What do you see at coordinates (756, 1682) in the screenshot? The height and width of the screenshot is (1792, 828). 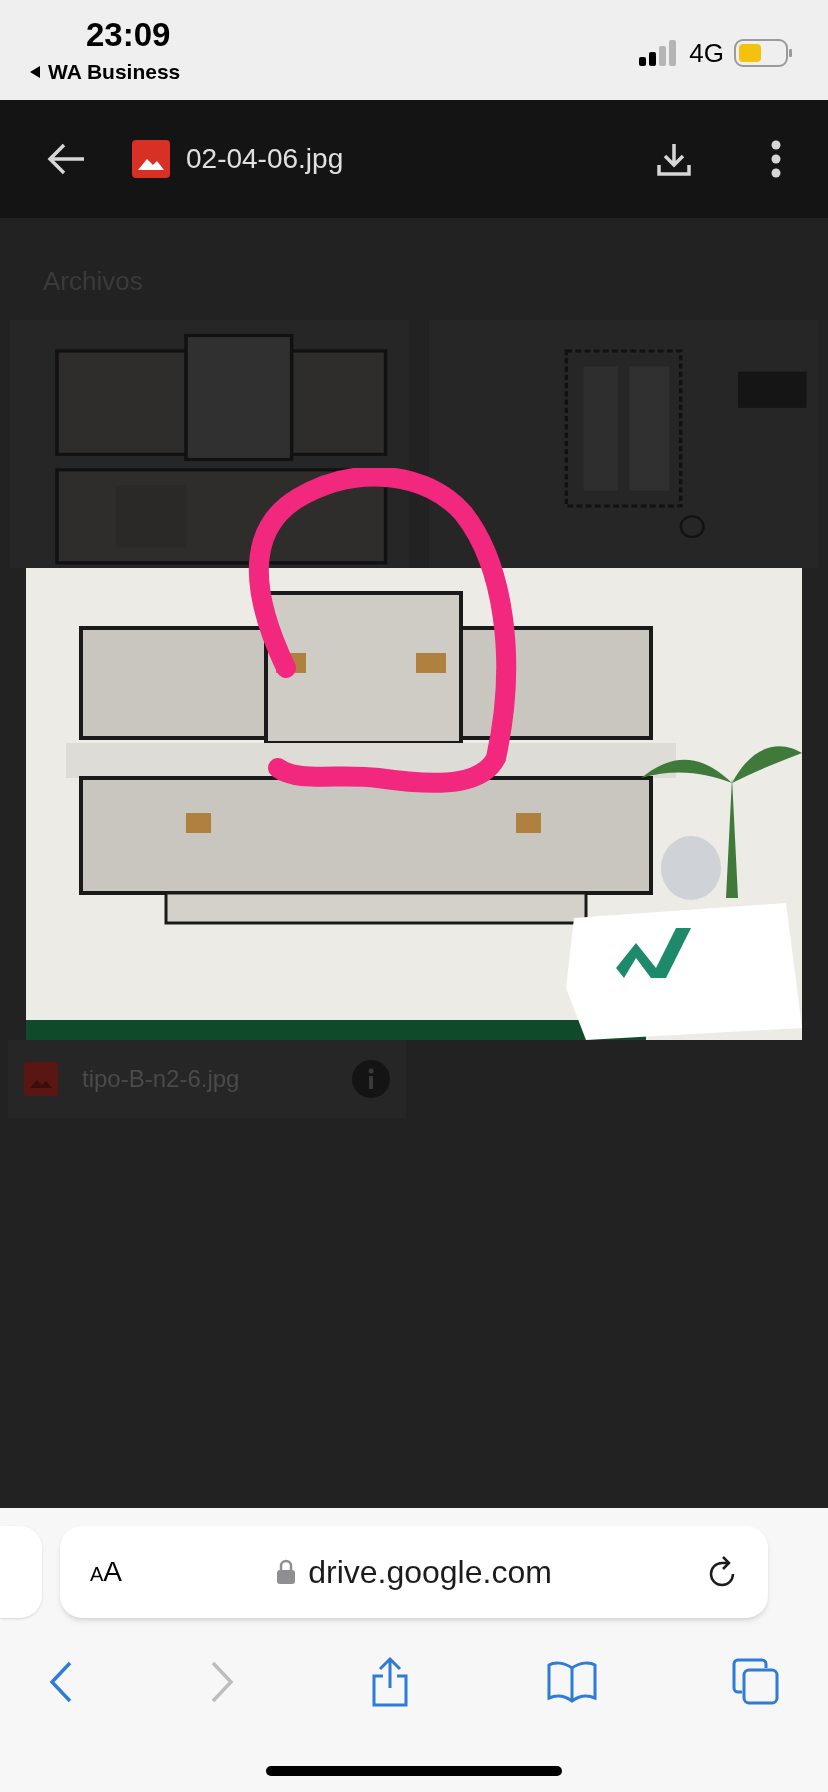 I see `tabs-icon` at bounding box center [756, 1682].